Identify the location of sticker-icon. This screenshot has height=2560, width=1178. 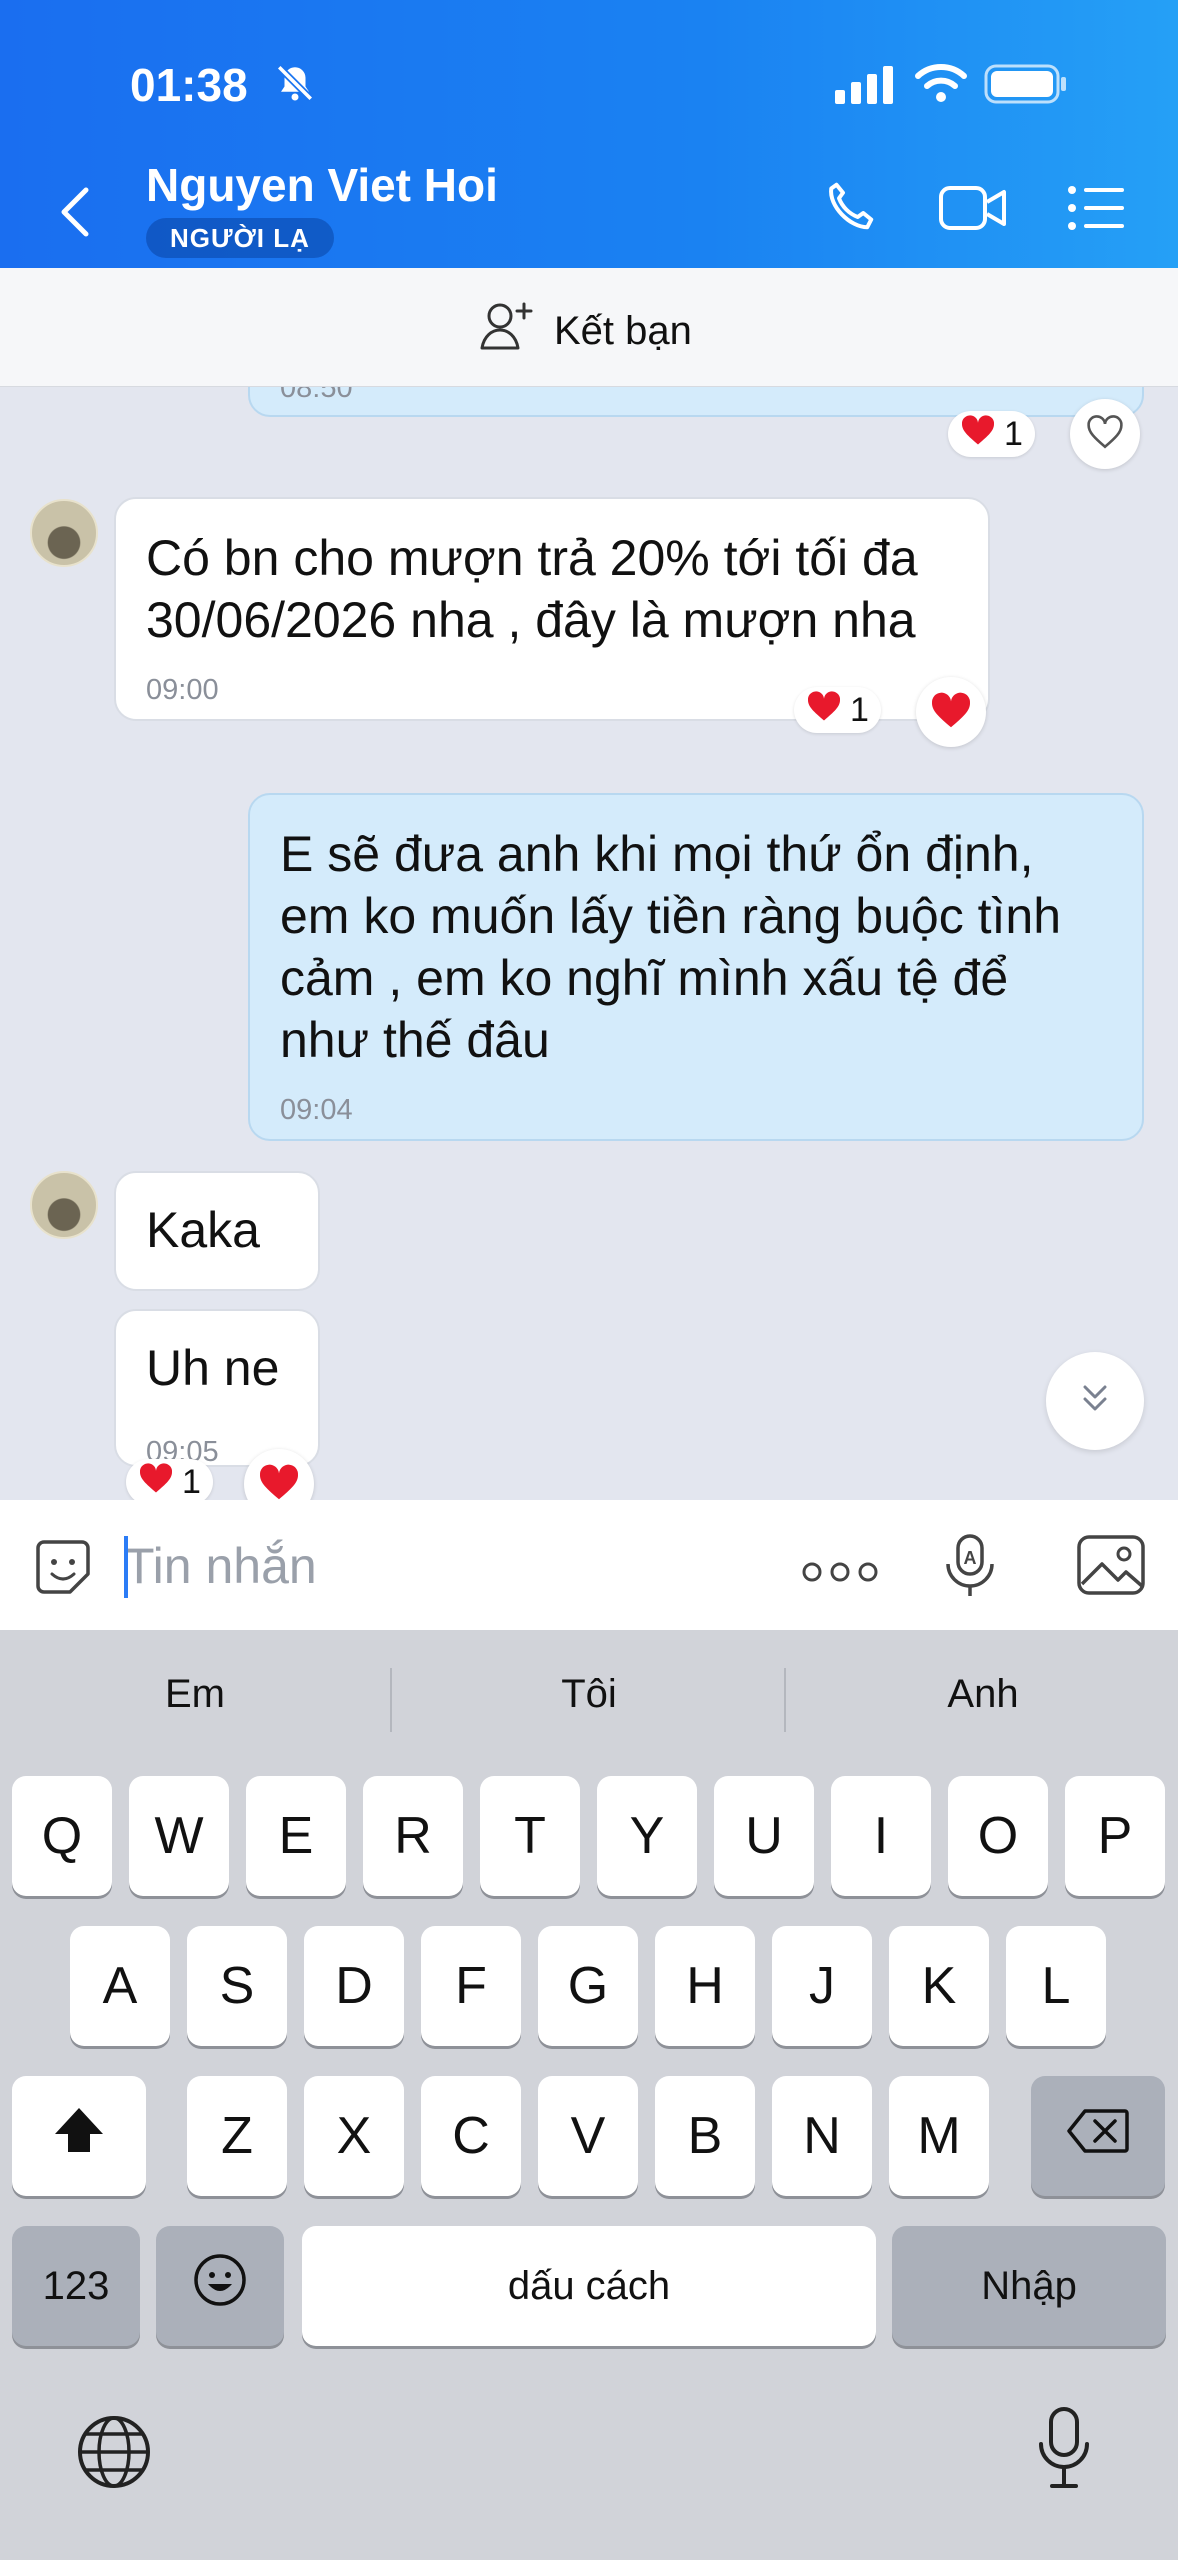
(63, 1569).